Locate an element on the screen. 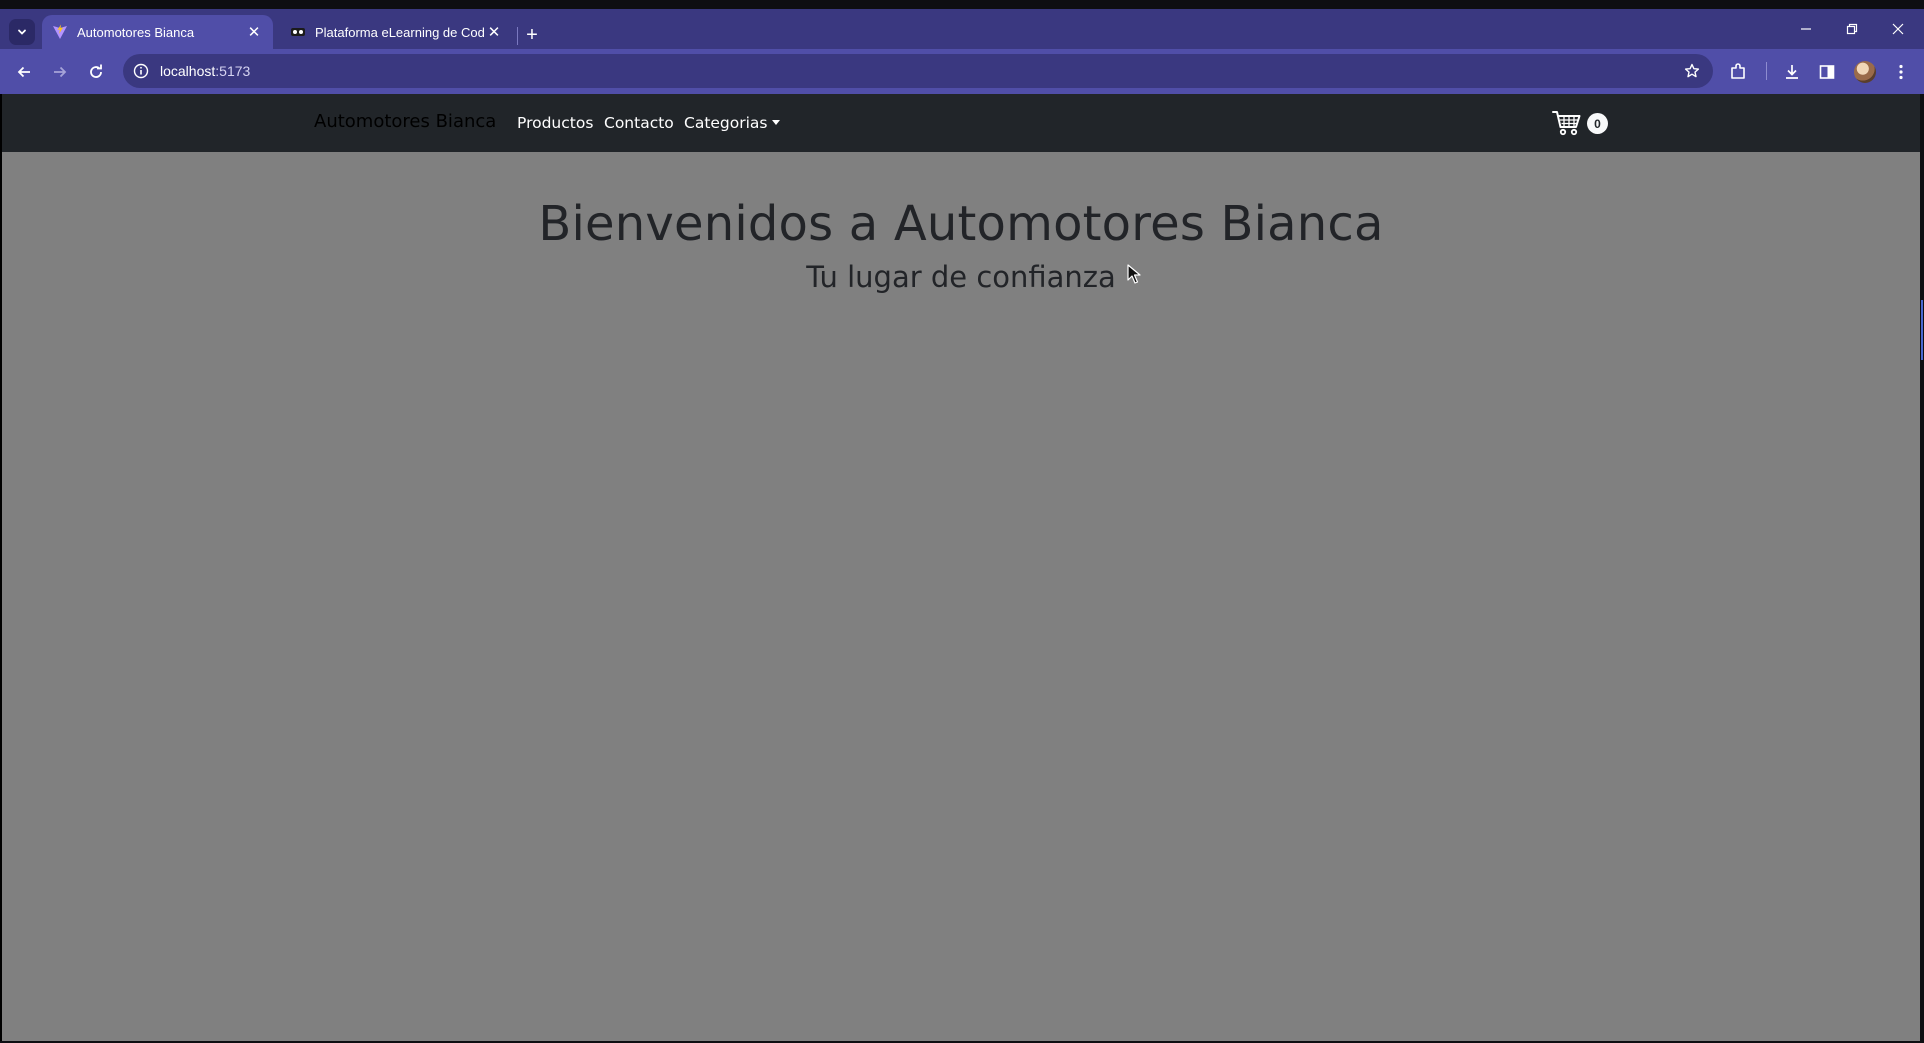  tab-search-button is located at coordinates (22, 32).